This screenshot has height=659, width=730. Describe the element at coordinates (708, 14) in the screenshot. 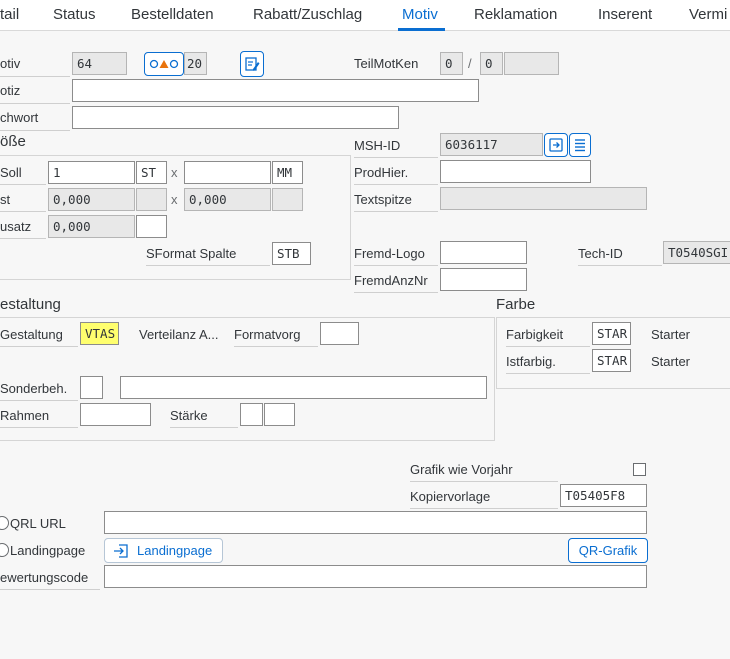

I see `tab-vermittler: Vermi` at that location.